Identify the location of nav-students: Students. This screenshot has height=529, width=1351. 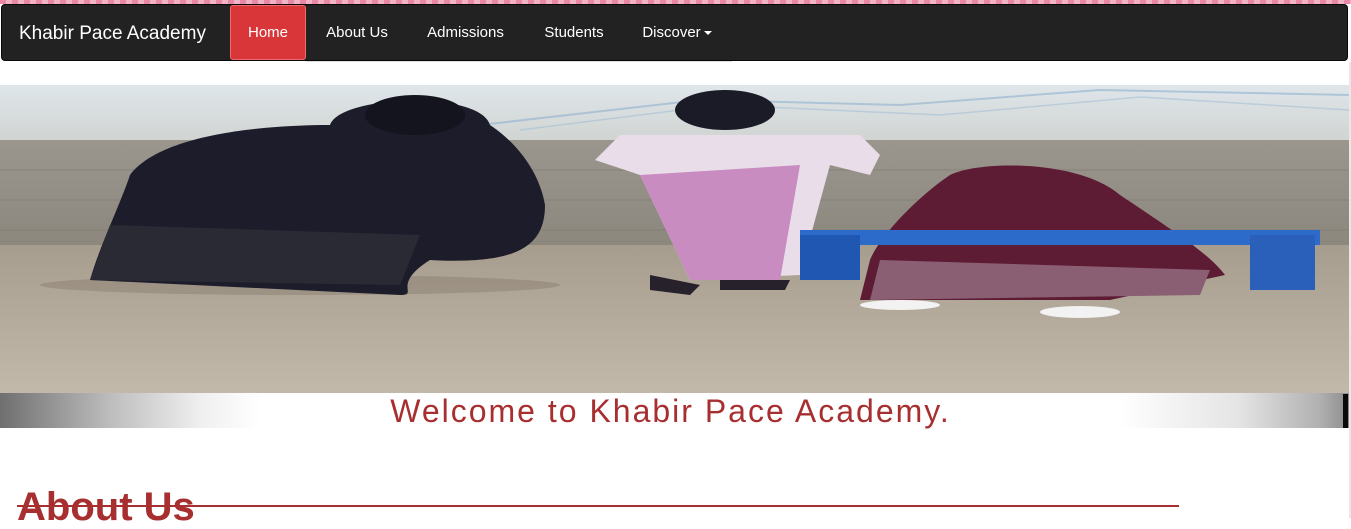
(574, 32).